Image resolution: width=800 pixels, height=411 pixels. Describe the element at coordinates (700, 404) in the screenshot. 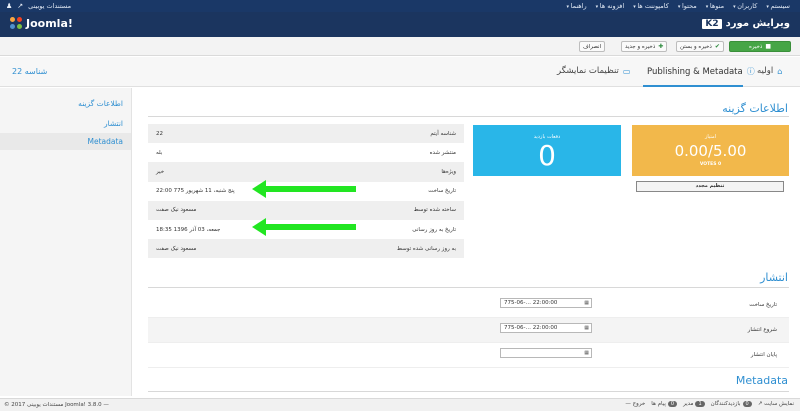

I see `admins-badge: 1` at that location.